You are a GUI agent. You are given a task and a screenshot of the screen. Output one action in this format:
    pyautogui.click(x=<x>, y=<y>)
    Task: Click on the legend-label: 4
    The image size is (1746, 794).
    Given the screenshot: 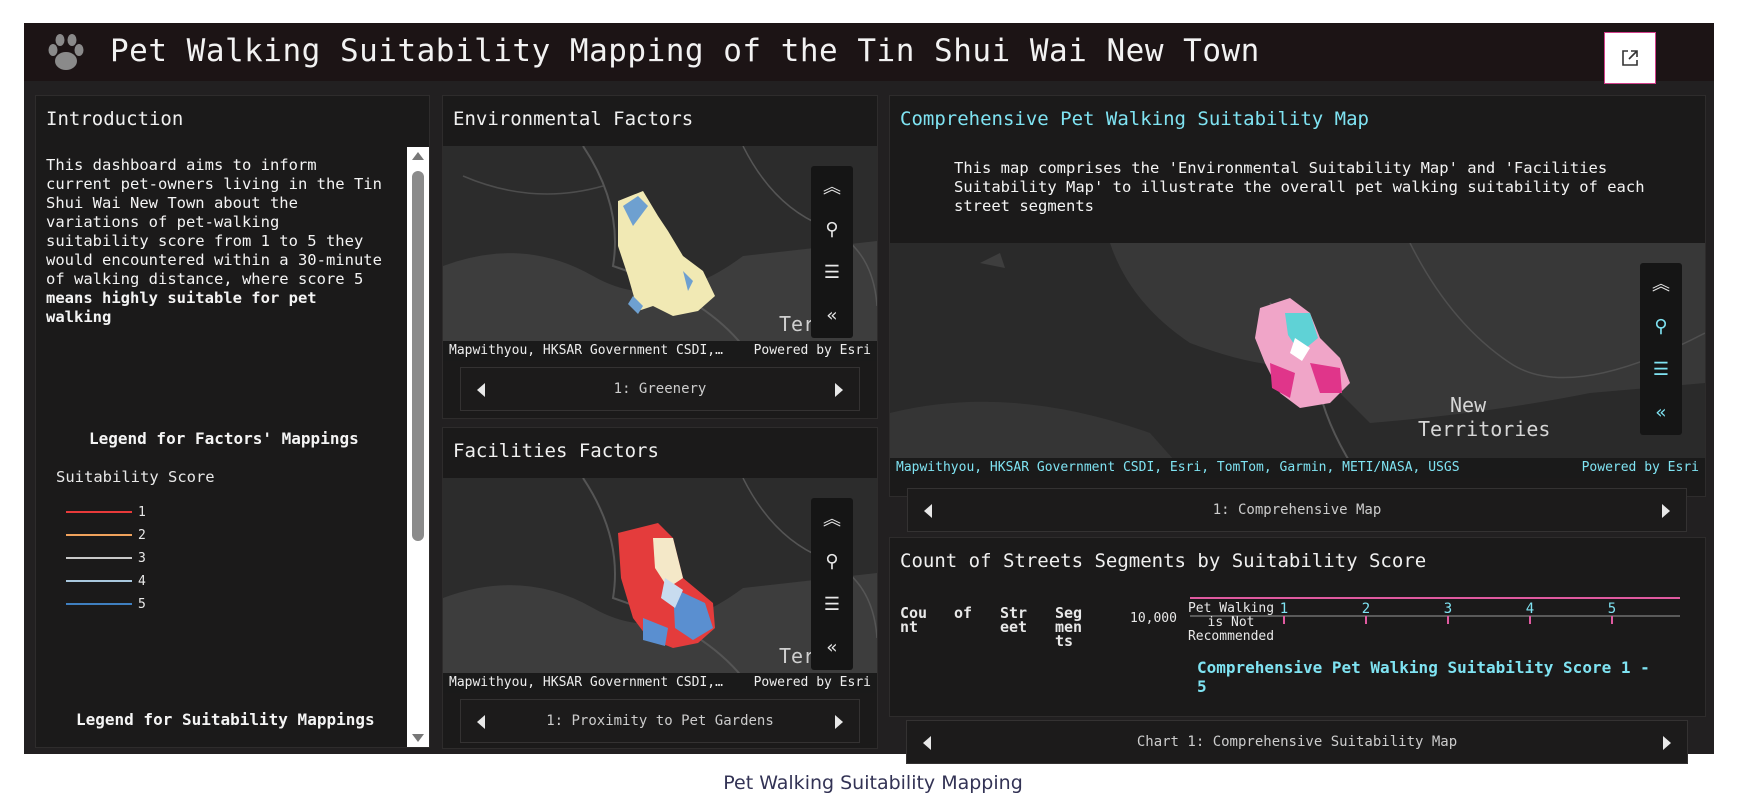 What is the action you would take?
    pyautogui.click(x=142, y=581)
    